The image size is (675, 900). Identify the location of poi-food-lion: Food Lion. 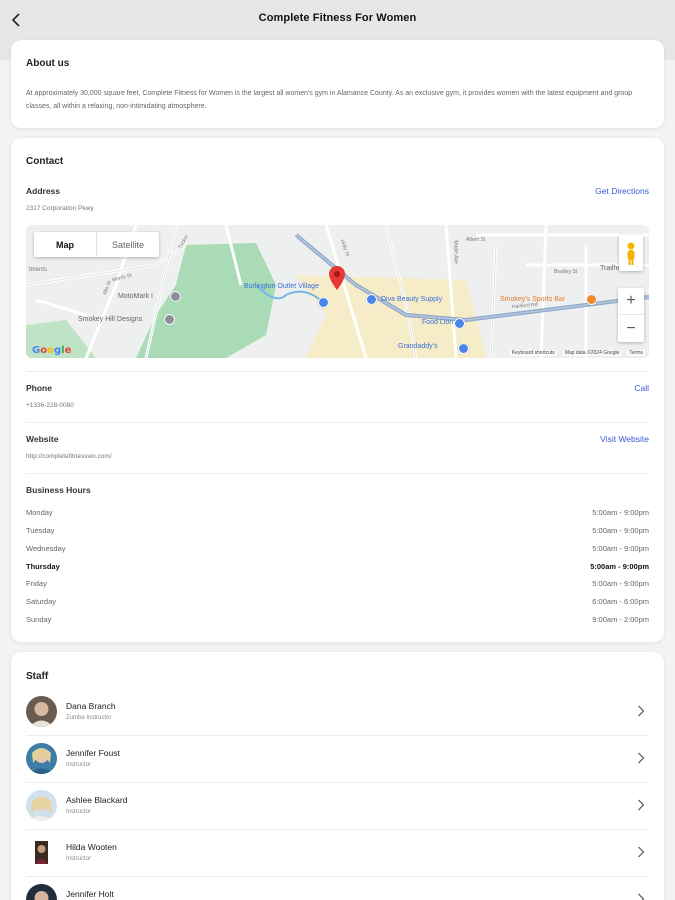
(437, 322).